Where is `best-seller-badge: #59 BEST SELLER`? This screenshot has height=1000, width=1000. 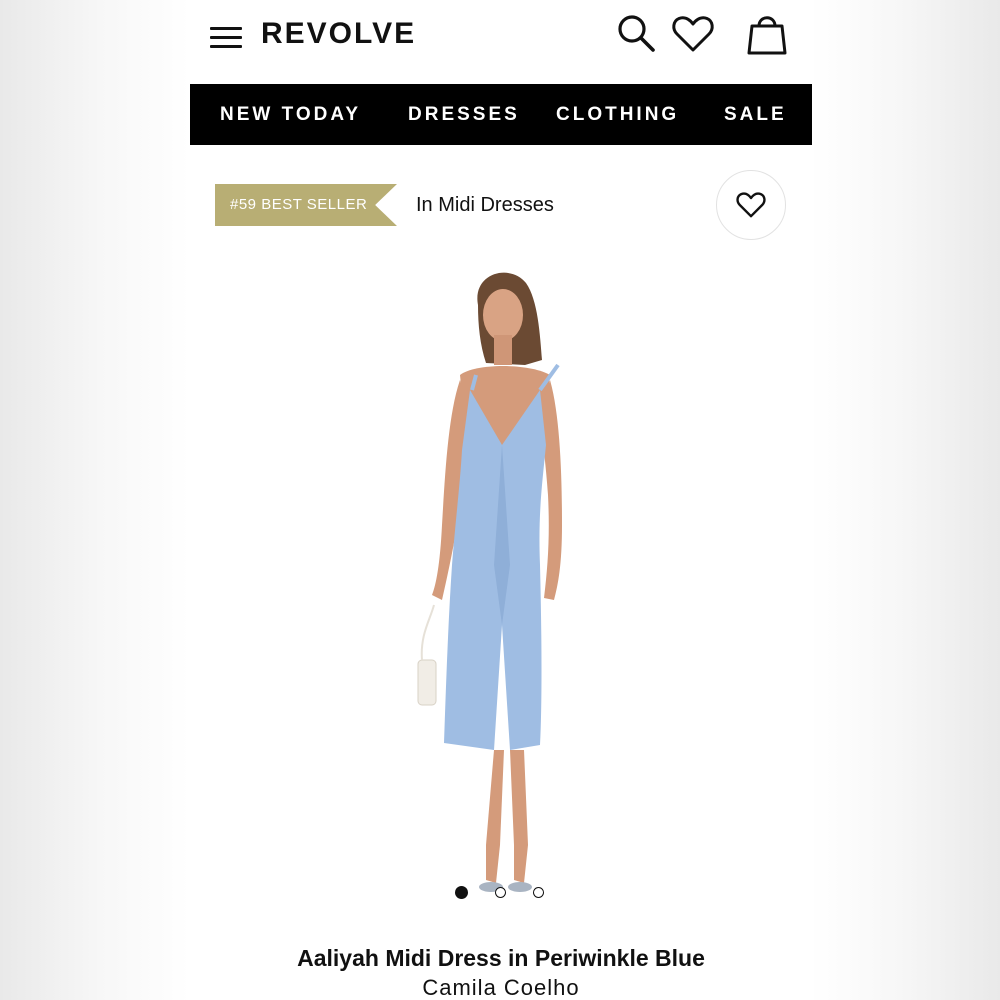
best-seller-badge: #59 BEST SELLER is located at coordinates (306, 205).